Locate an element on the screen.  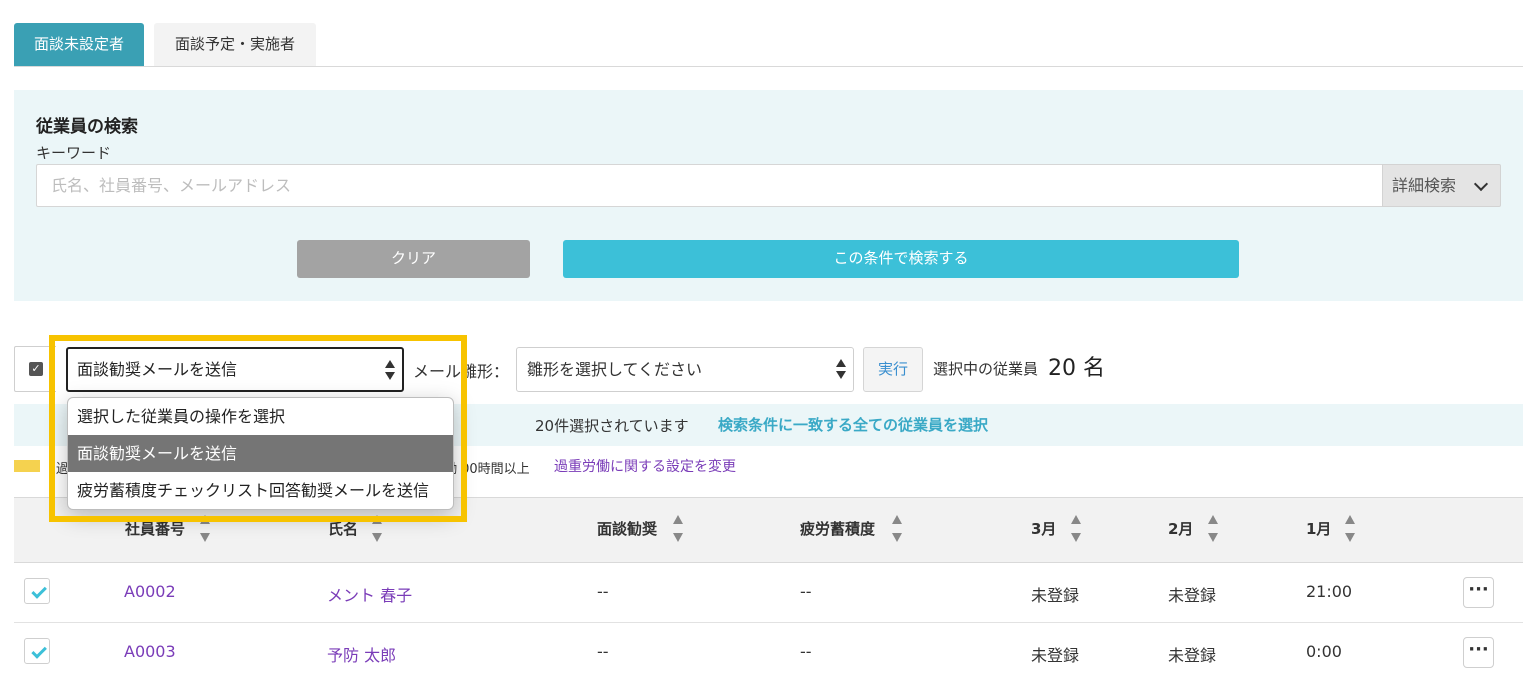
template-select: 雛形を選択してください is located at coordinates (685, 369).